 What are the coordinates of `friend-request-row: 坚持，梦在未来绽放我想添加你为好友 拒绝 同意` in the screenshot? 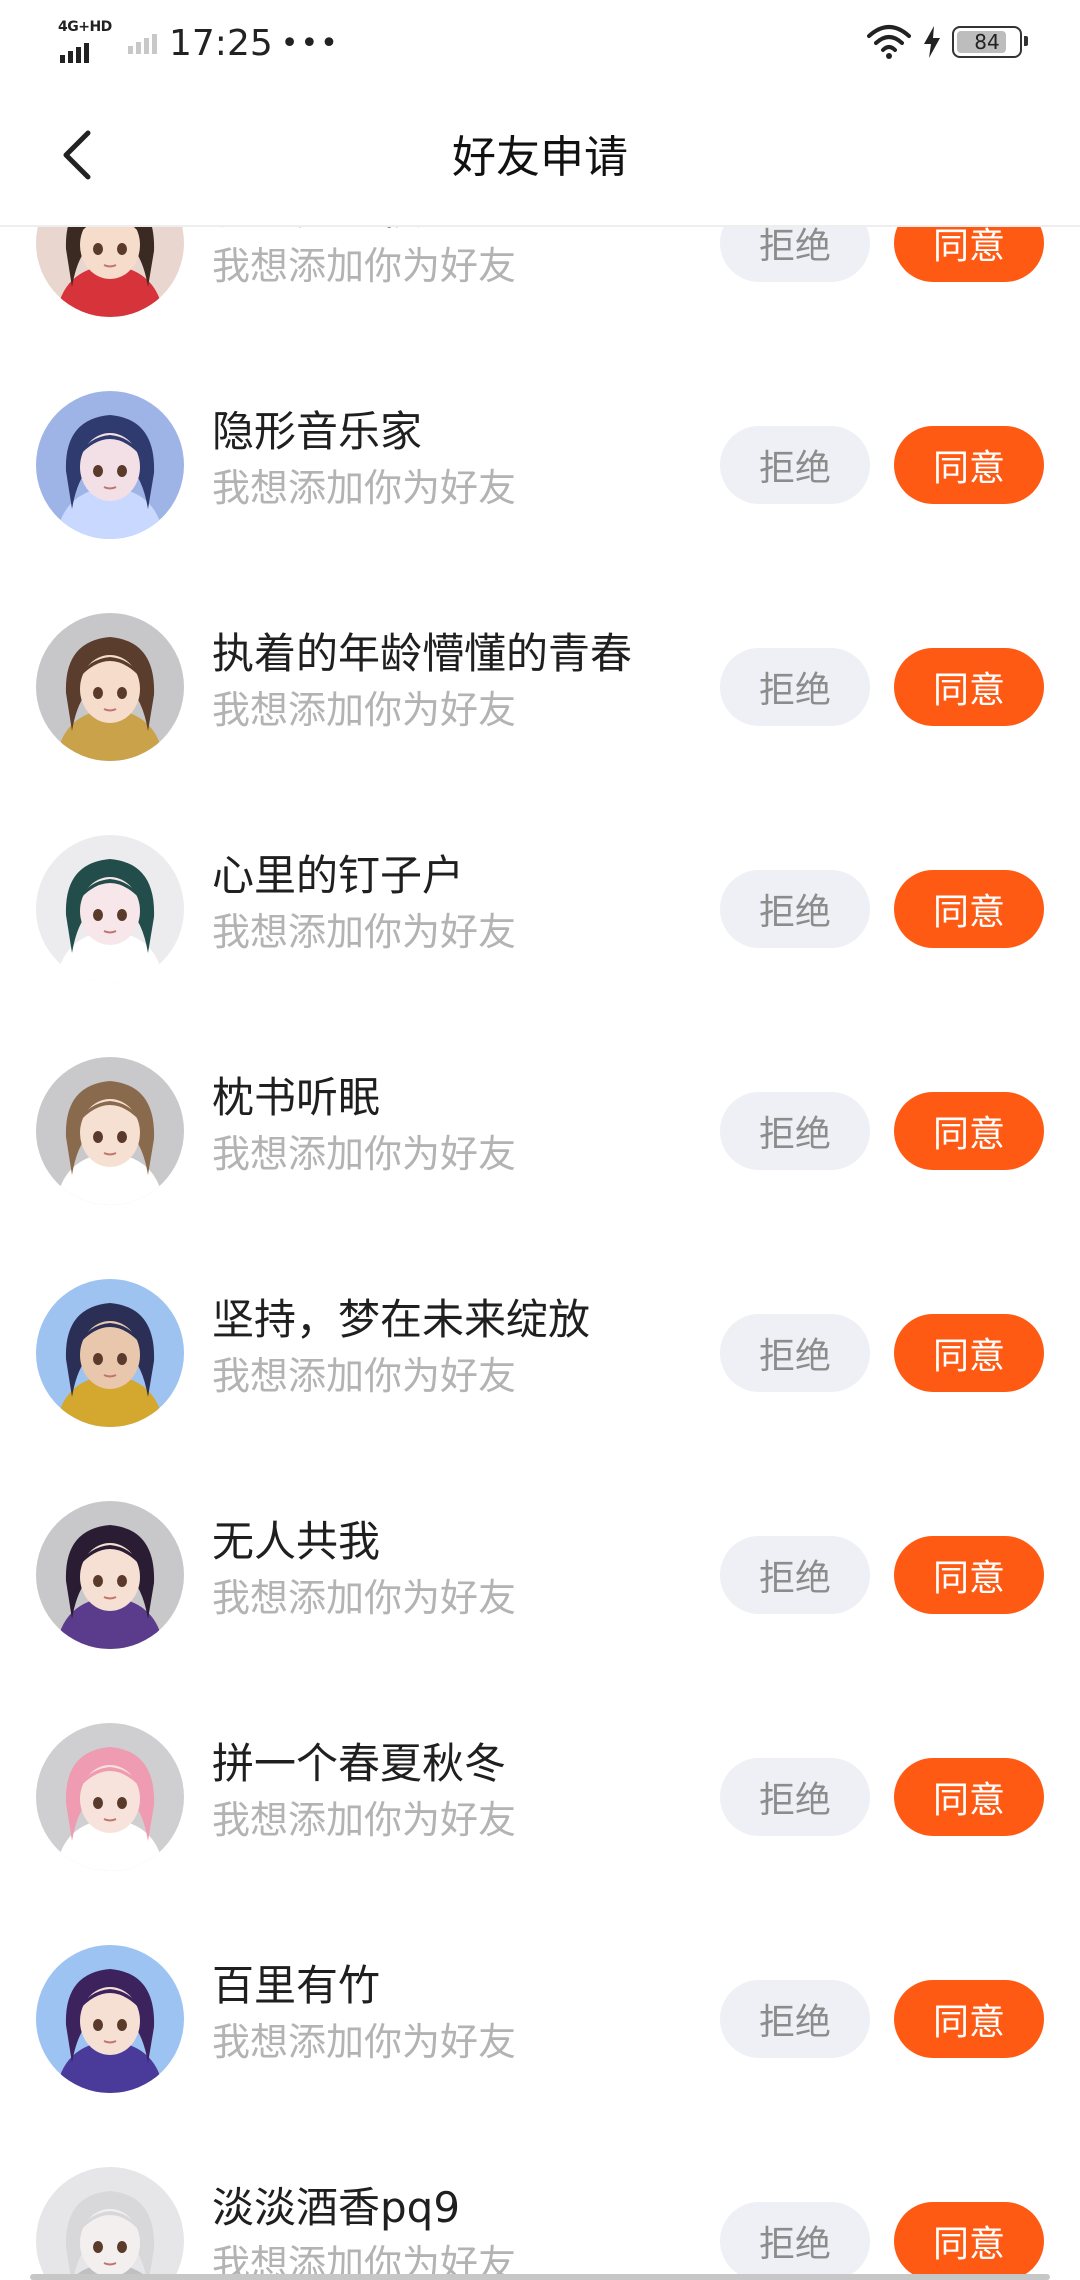 It's located at (540, 1353).